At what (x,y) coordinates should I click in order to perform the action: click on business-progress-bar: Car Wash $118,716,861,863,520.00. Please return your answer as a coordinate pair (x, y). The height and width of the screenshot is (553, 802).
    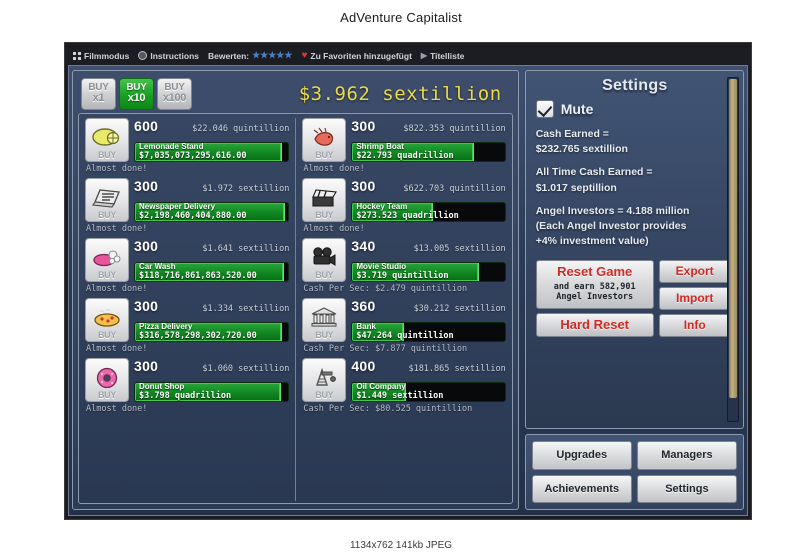
    Looking at the image, I should click on (212, 272).